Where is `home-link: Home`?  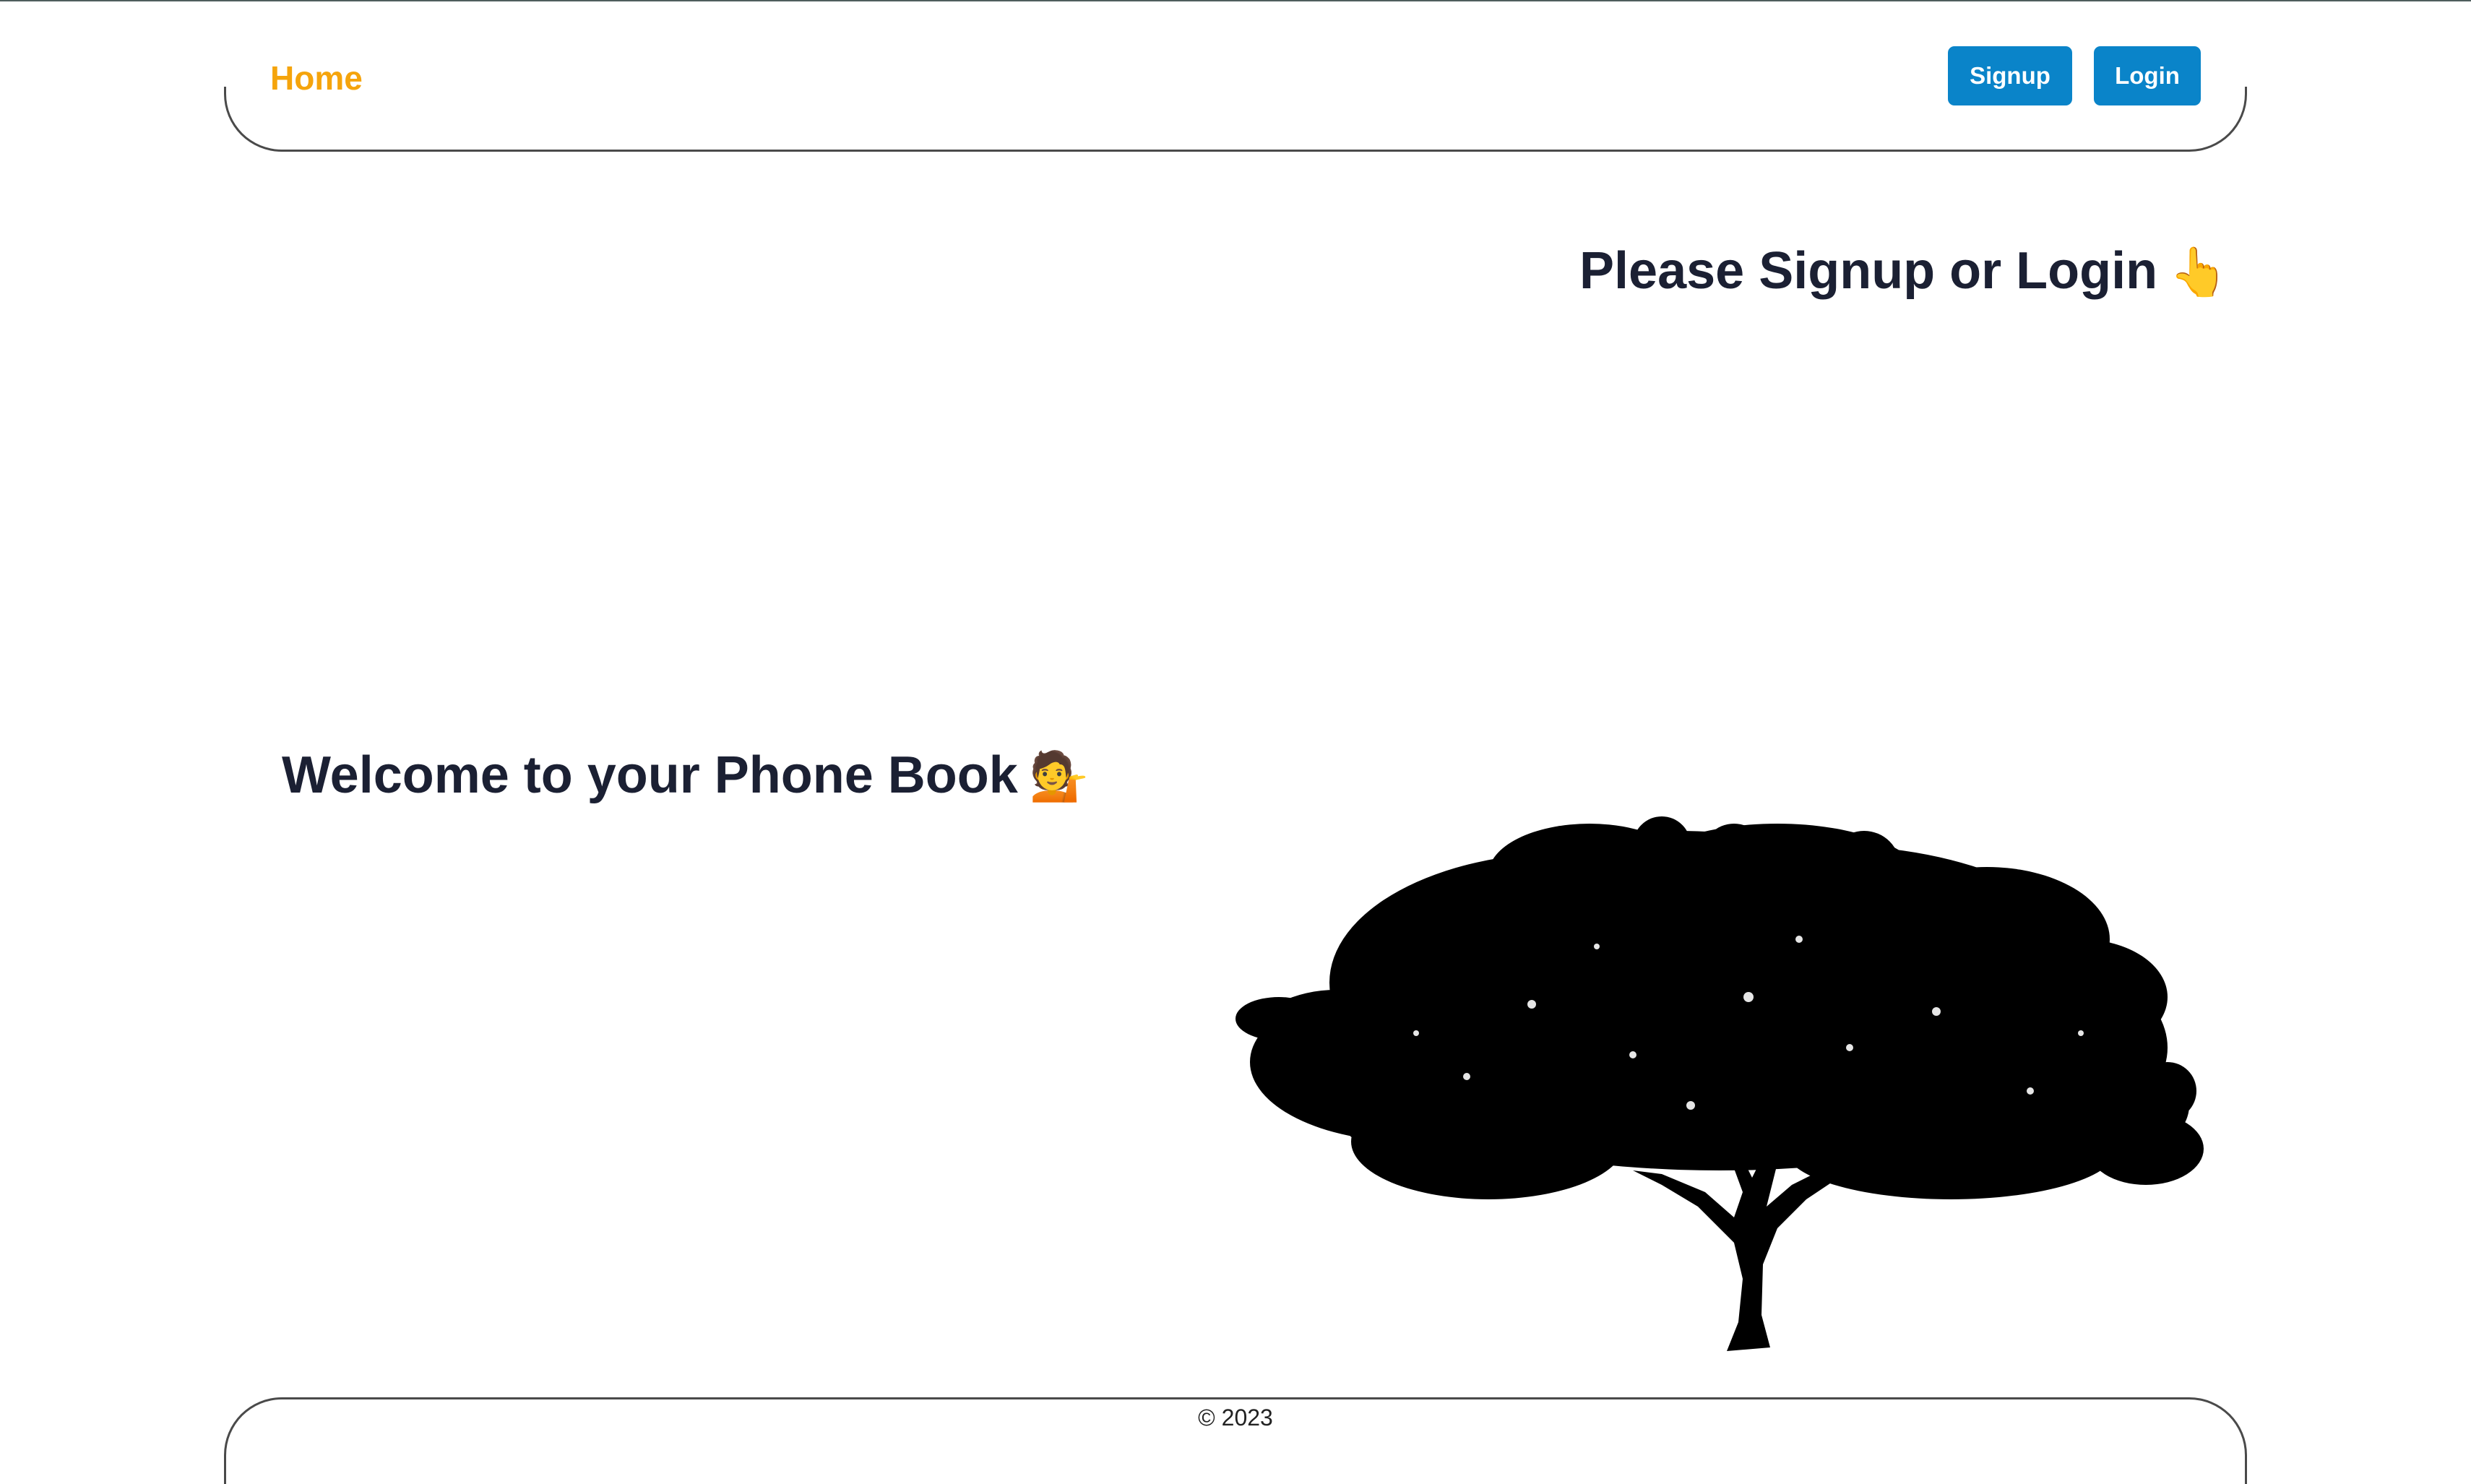
home-link: Home is located at coordinates (316, 78).